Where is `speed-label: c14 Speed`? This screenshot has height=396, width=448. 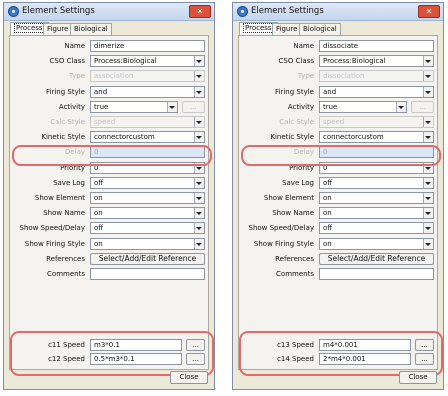
speed-label: c14 Speed is located at coordinates (295, 359).